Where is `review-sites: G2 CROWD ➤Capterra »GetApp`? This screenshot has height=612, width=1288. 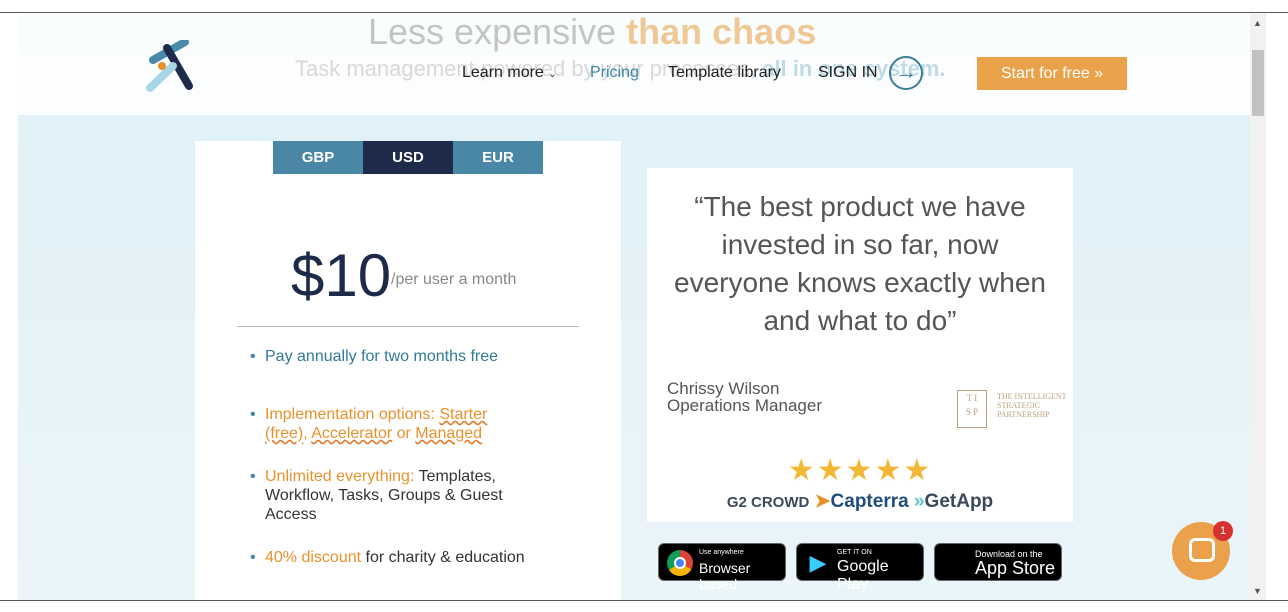 review-sites: G2 CROWD ➤Capterra »GetApp is located at coordinates (860, 501).